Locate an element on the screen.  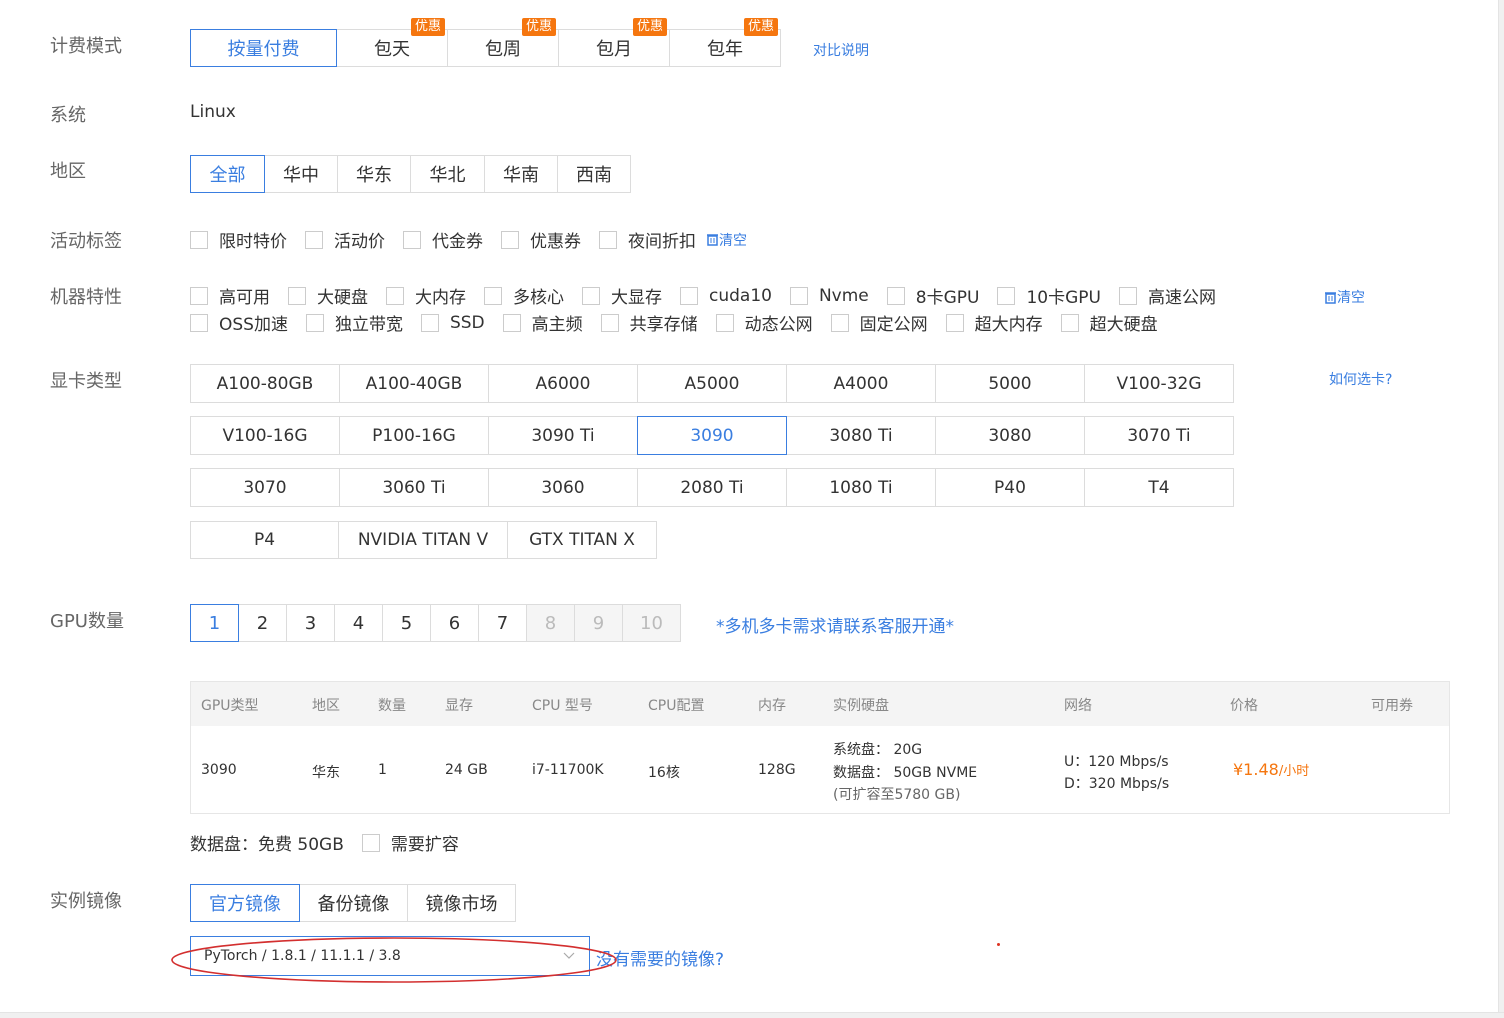
gpu-count-option: 4 is located at coordinates (358, 623).